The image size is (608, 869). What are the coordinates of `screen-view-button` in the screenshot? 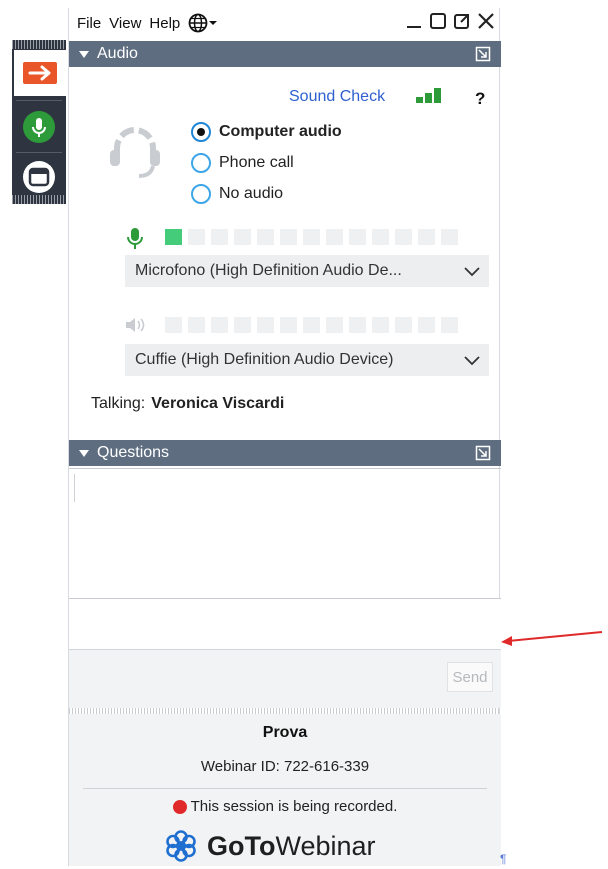 It's located at (39, 177).